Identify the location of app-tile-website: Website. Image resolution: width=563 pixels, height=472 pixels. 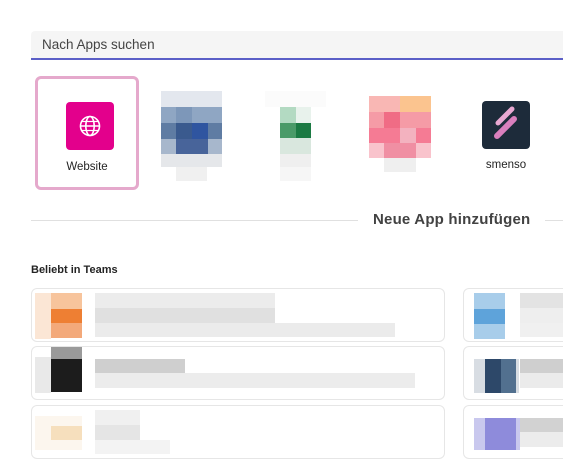
(87, 133).